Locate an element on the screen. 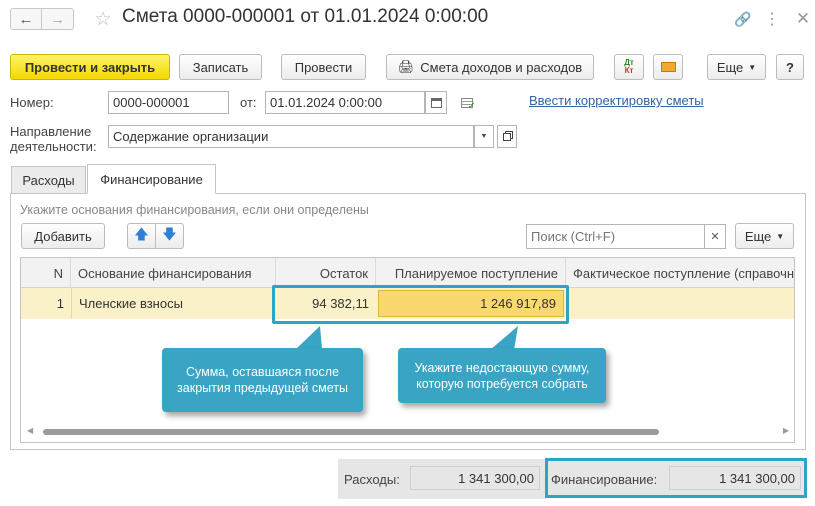  dropdown-arrow-icon: ▼ is located at coordinates (484, 136).